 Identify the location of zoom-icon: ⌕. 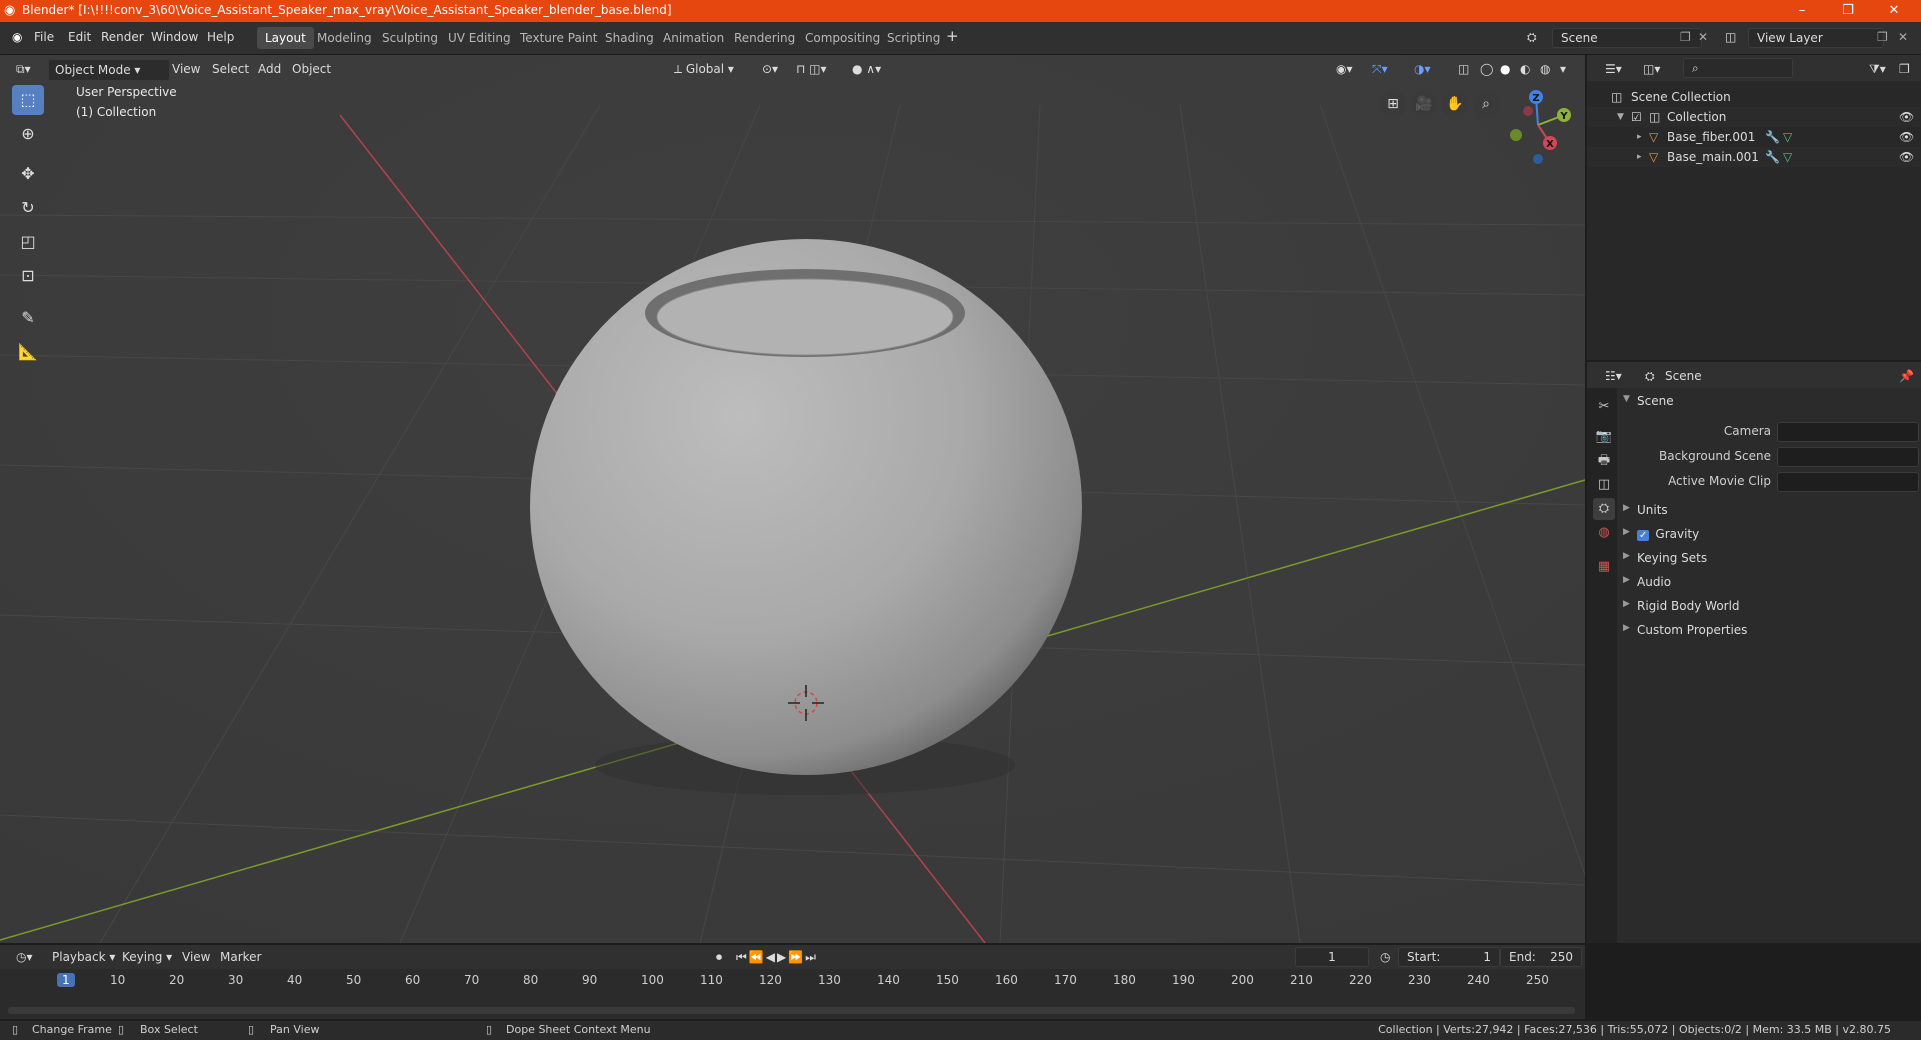
(1486, 104).